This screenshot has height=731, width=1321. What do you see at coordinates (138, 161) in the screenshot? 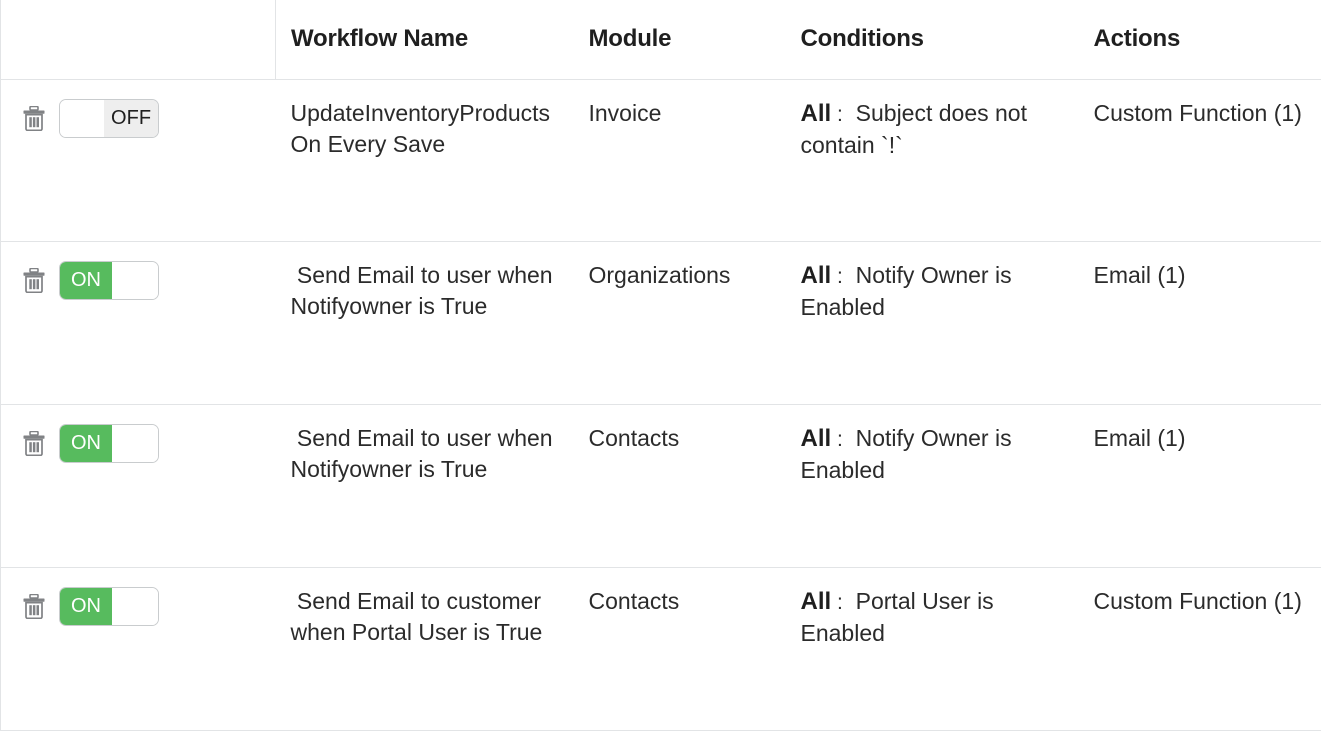
I see `row-controls-cell: OFF` at bounding box center [138, 161].